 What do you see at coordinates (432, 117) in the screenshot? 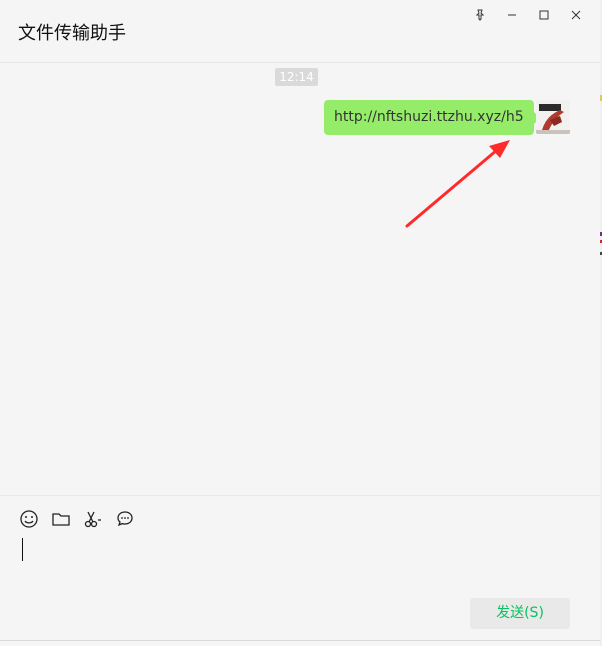
I see `message-bubble: http://nftshuzi.ttzhu.xyz/h5` at bounding box center [432, 117].